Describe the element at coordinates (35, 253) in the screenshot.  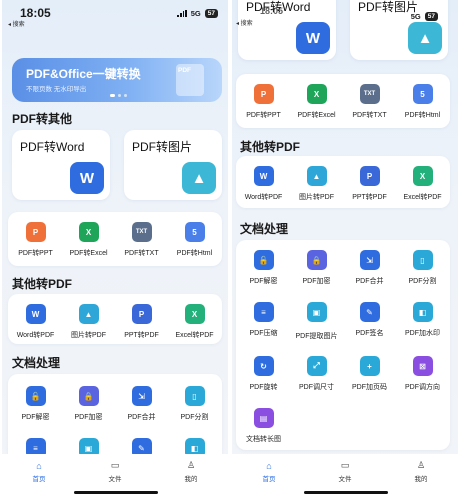
I see `tool-label: PDF转PPT` at that location.